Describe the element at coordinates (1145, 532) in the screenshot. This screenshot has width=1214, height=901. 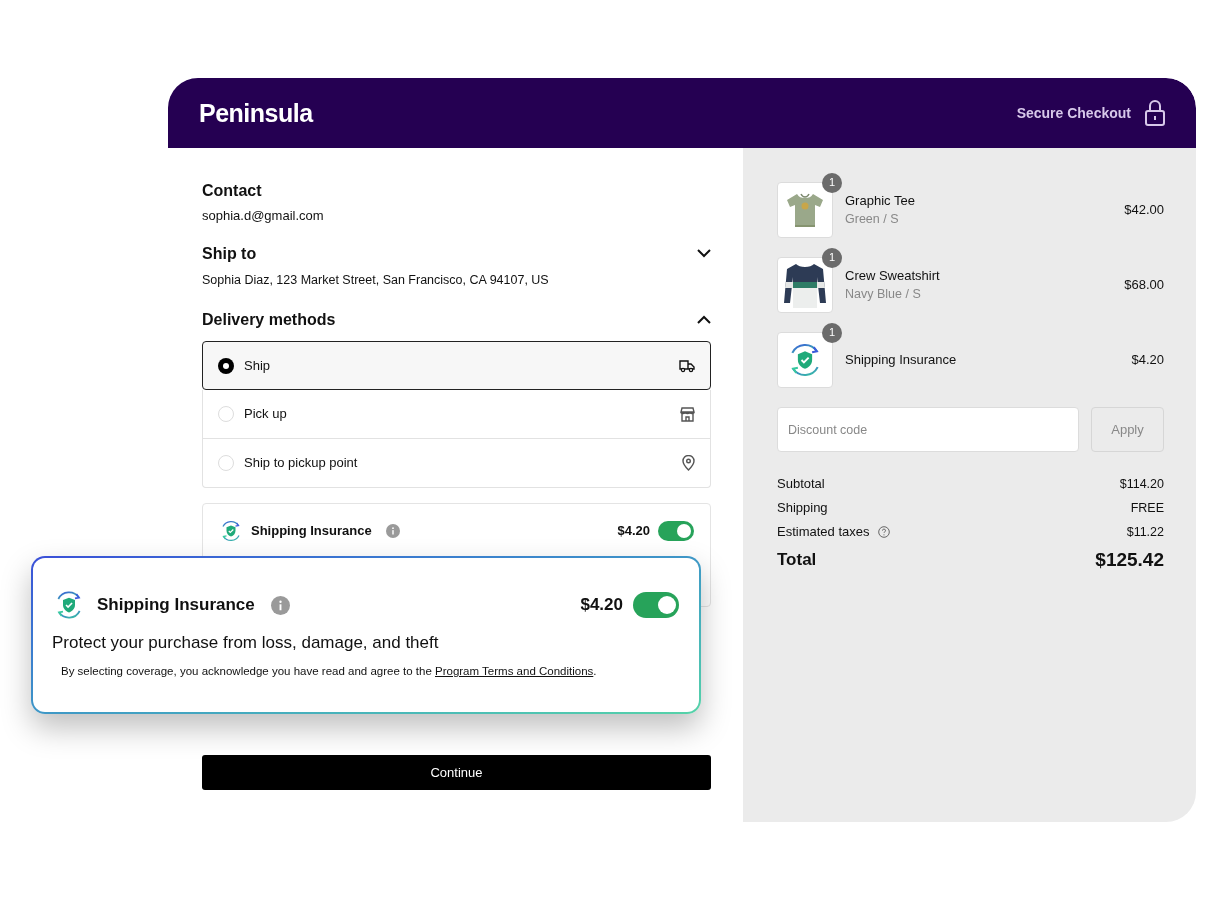
I see `summary-value: $11.22` at that location.